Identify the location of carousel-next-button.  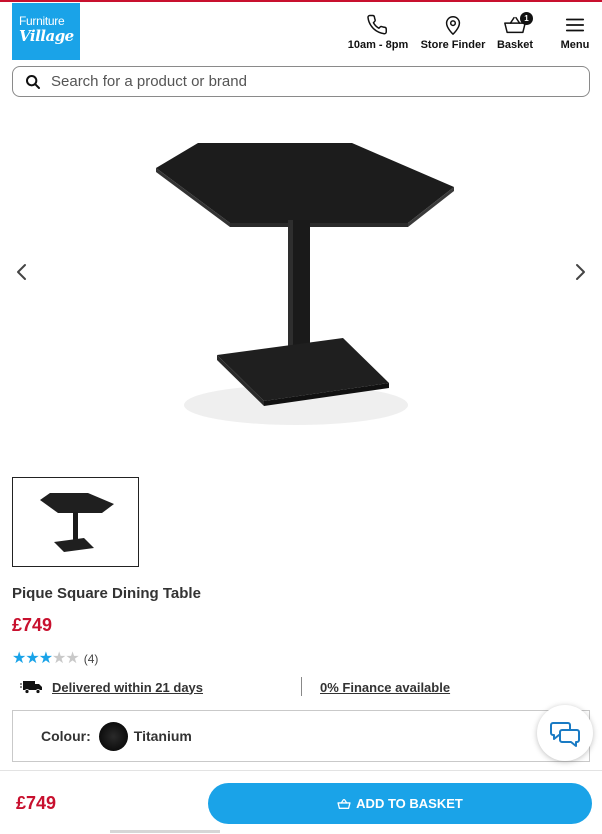
(580, 272).